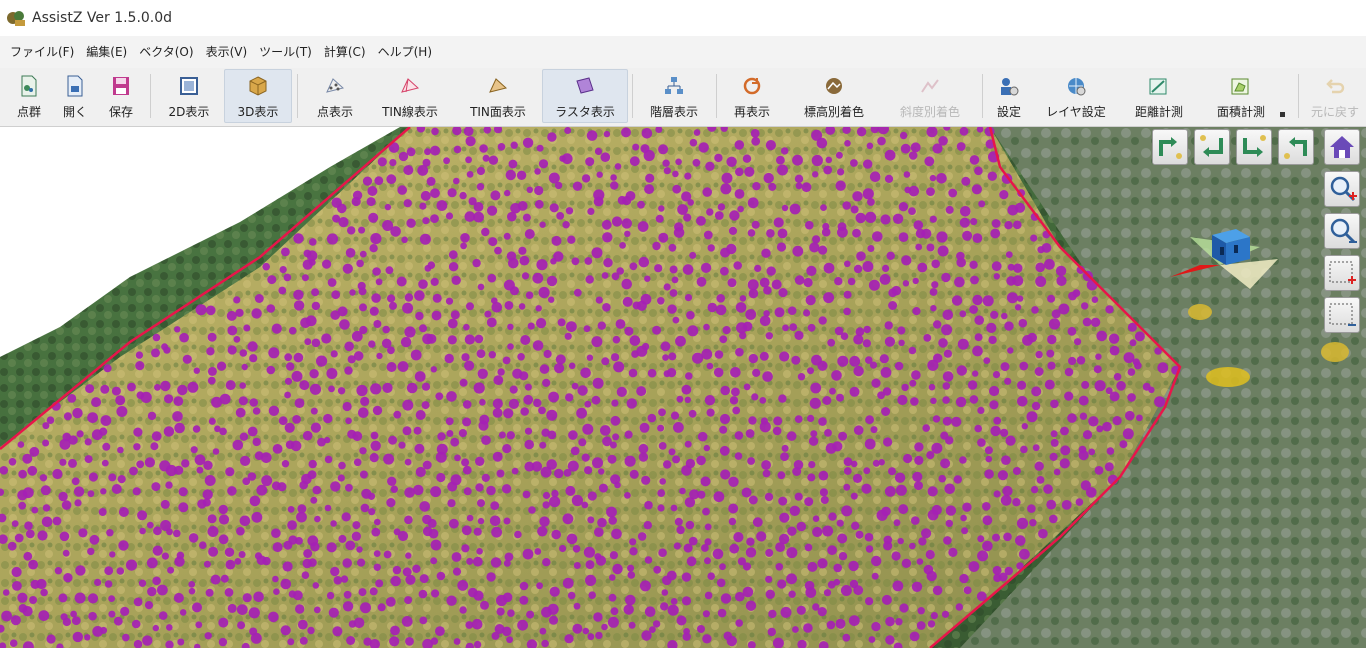  Describe the element at coordinates (498, 96) in the screenshot. I see `tin-surface-button: TIN面表示` at that location.